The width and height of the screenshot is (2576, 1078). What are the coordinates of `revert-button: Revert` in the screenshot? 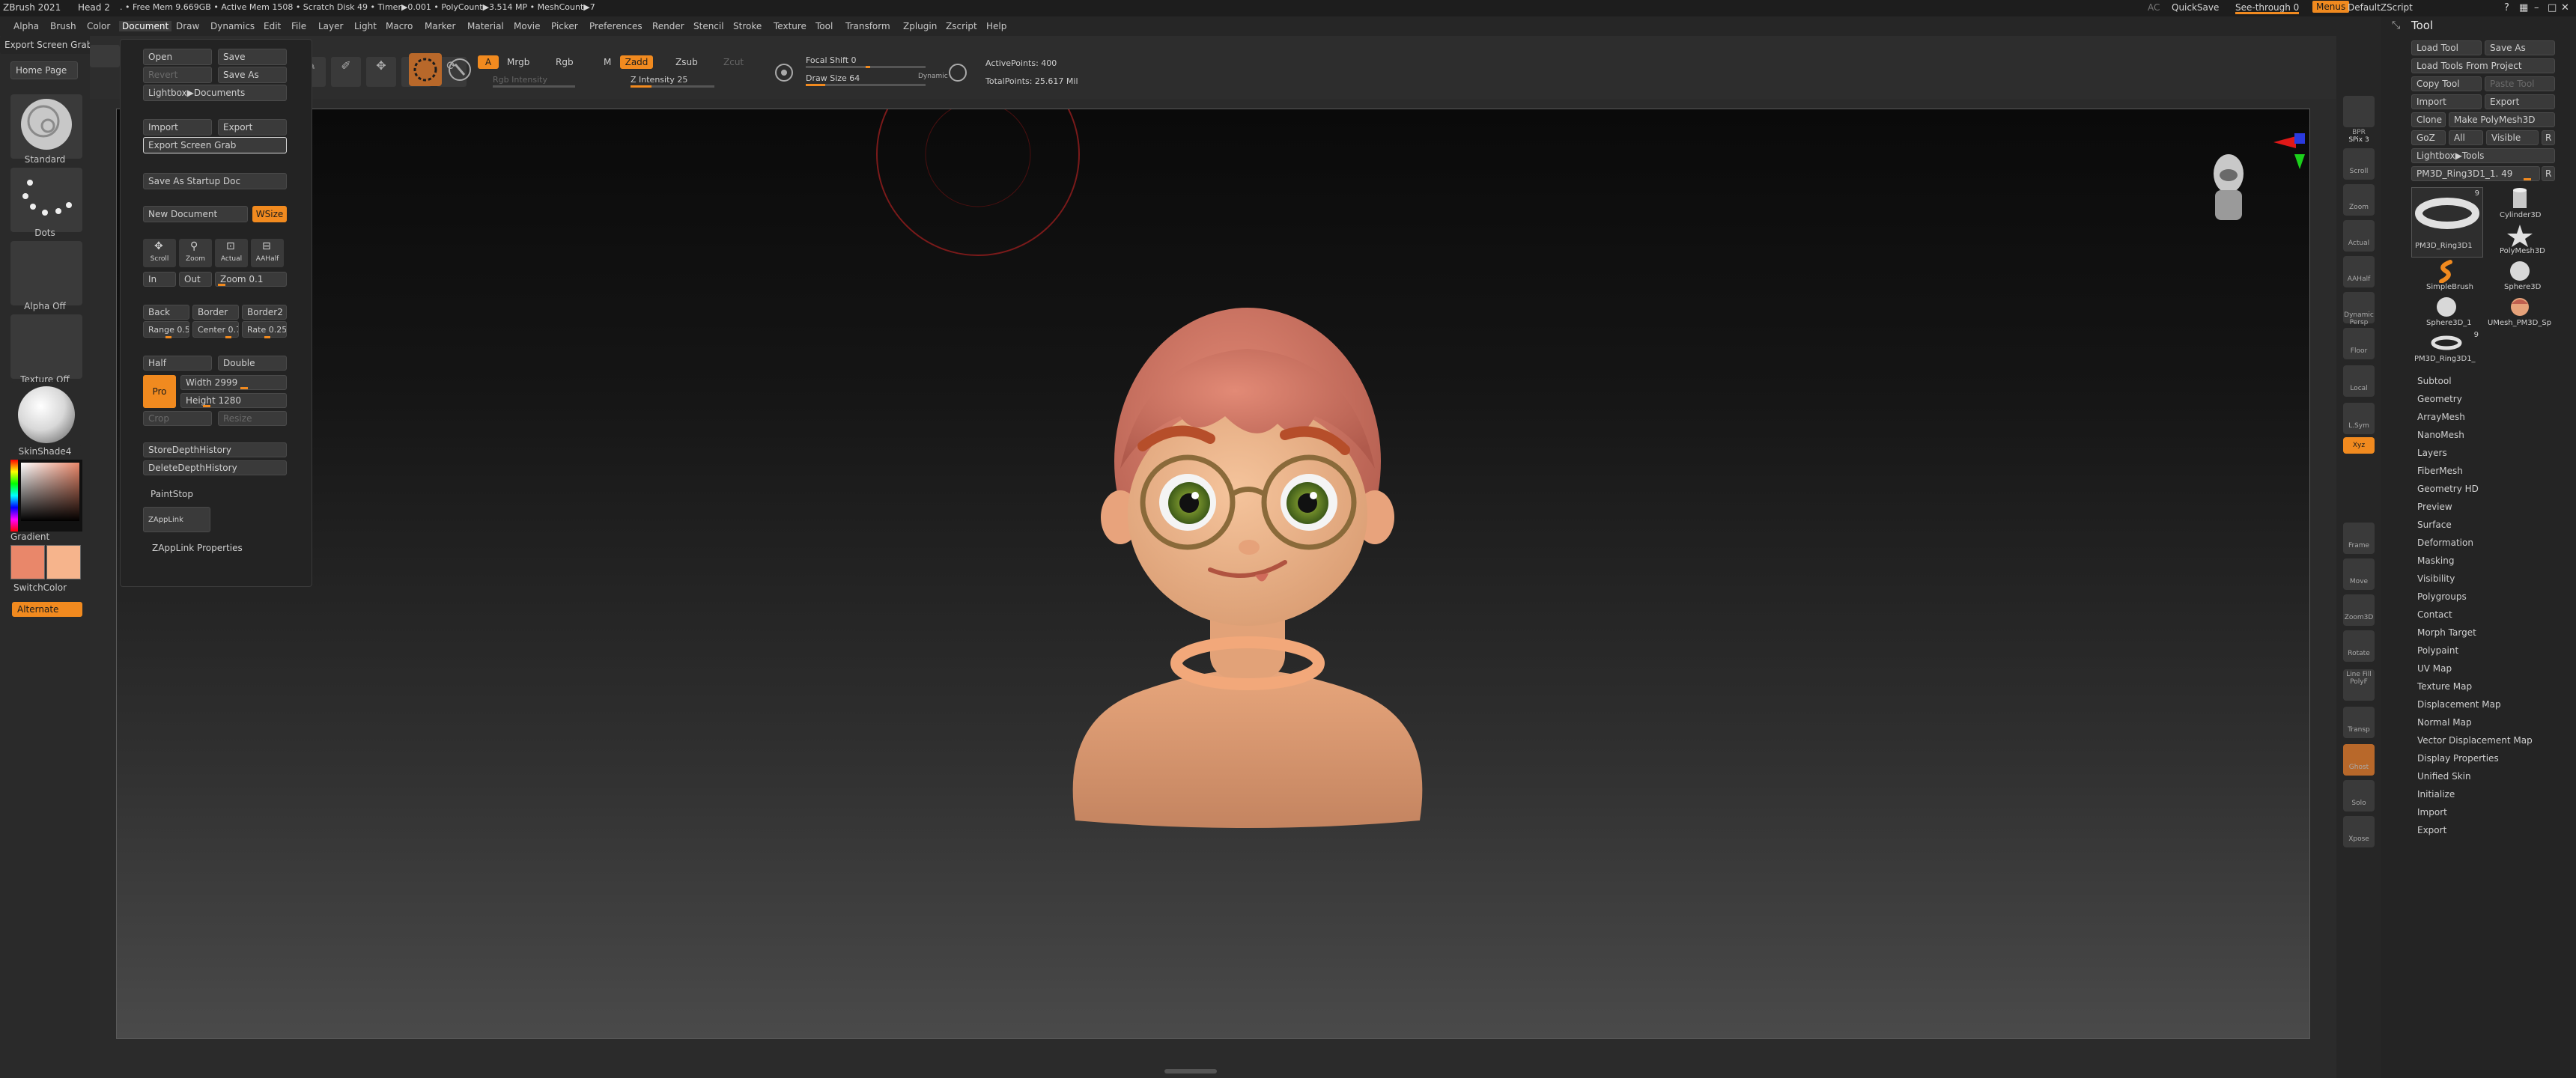 It's located at (177, 75).